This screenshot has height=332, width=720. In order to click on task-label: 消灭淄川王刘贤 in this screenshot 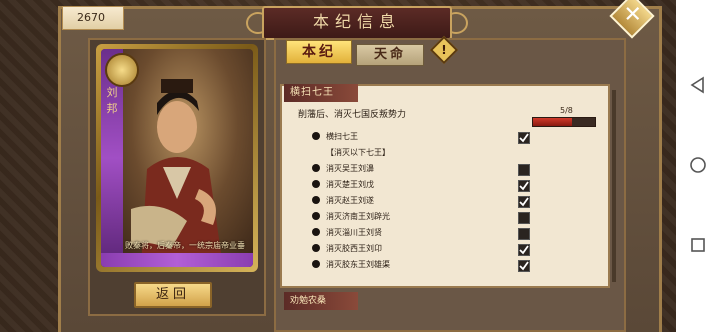, I will do `click(354, 232)`.